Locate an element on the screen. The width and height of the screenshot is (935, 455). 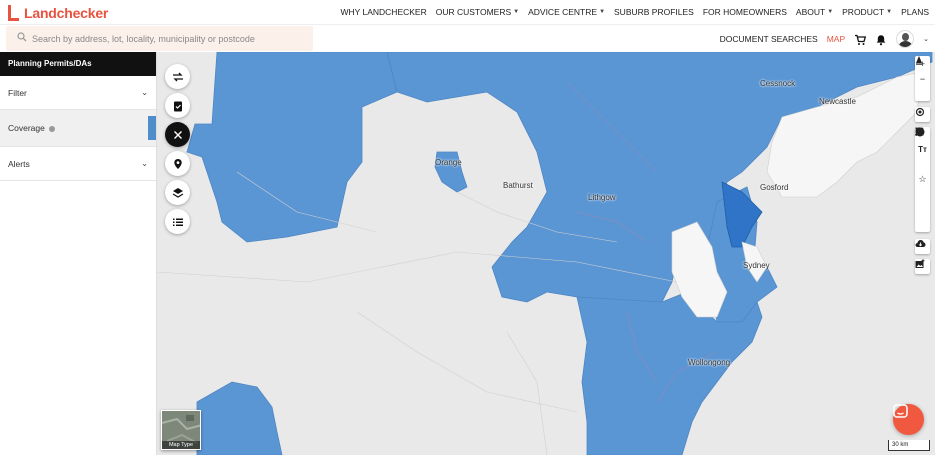
star-tool-button: ☆ is located at coordinates (922, 179).